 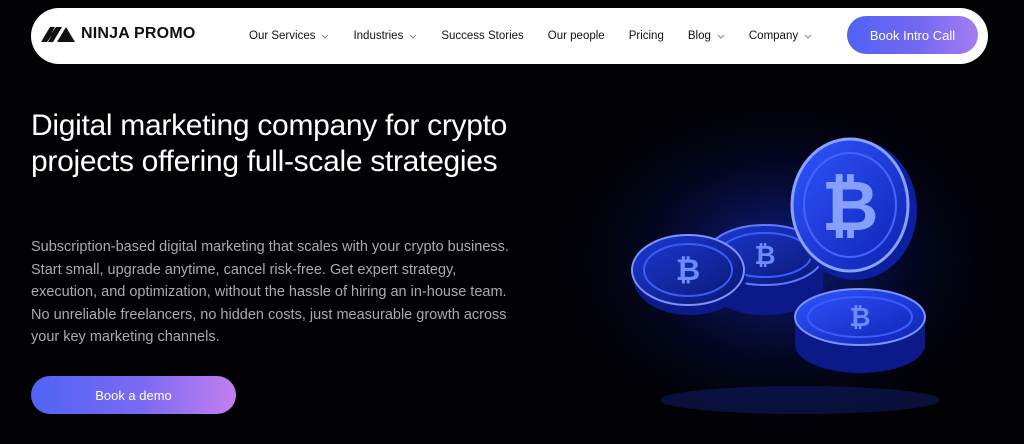 I want to click on nav-item-label: Success Stories, so click(x=482, y=36).